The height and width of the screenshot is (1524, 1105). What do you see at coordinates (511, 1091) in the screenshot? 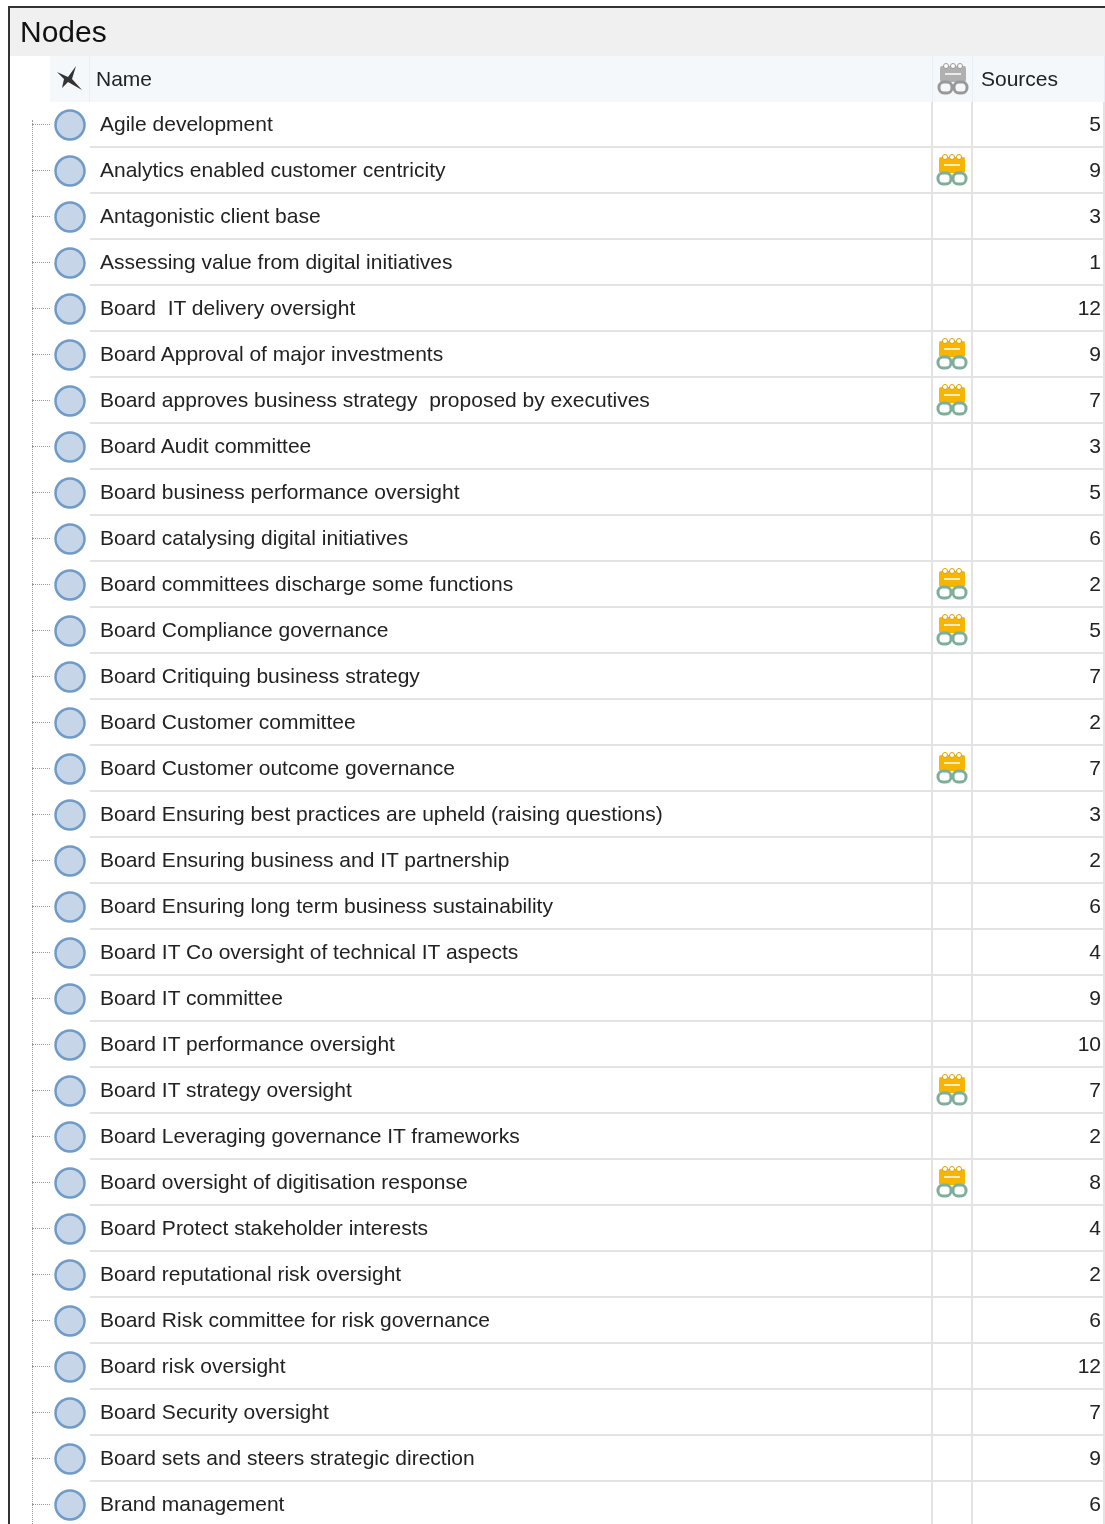
I see `node-name: Board IT strategy oversight` at bounding box center [511, 1091].